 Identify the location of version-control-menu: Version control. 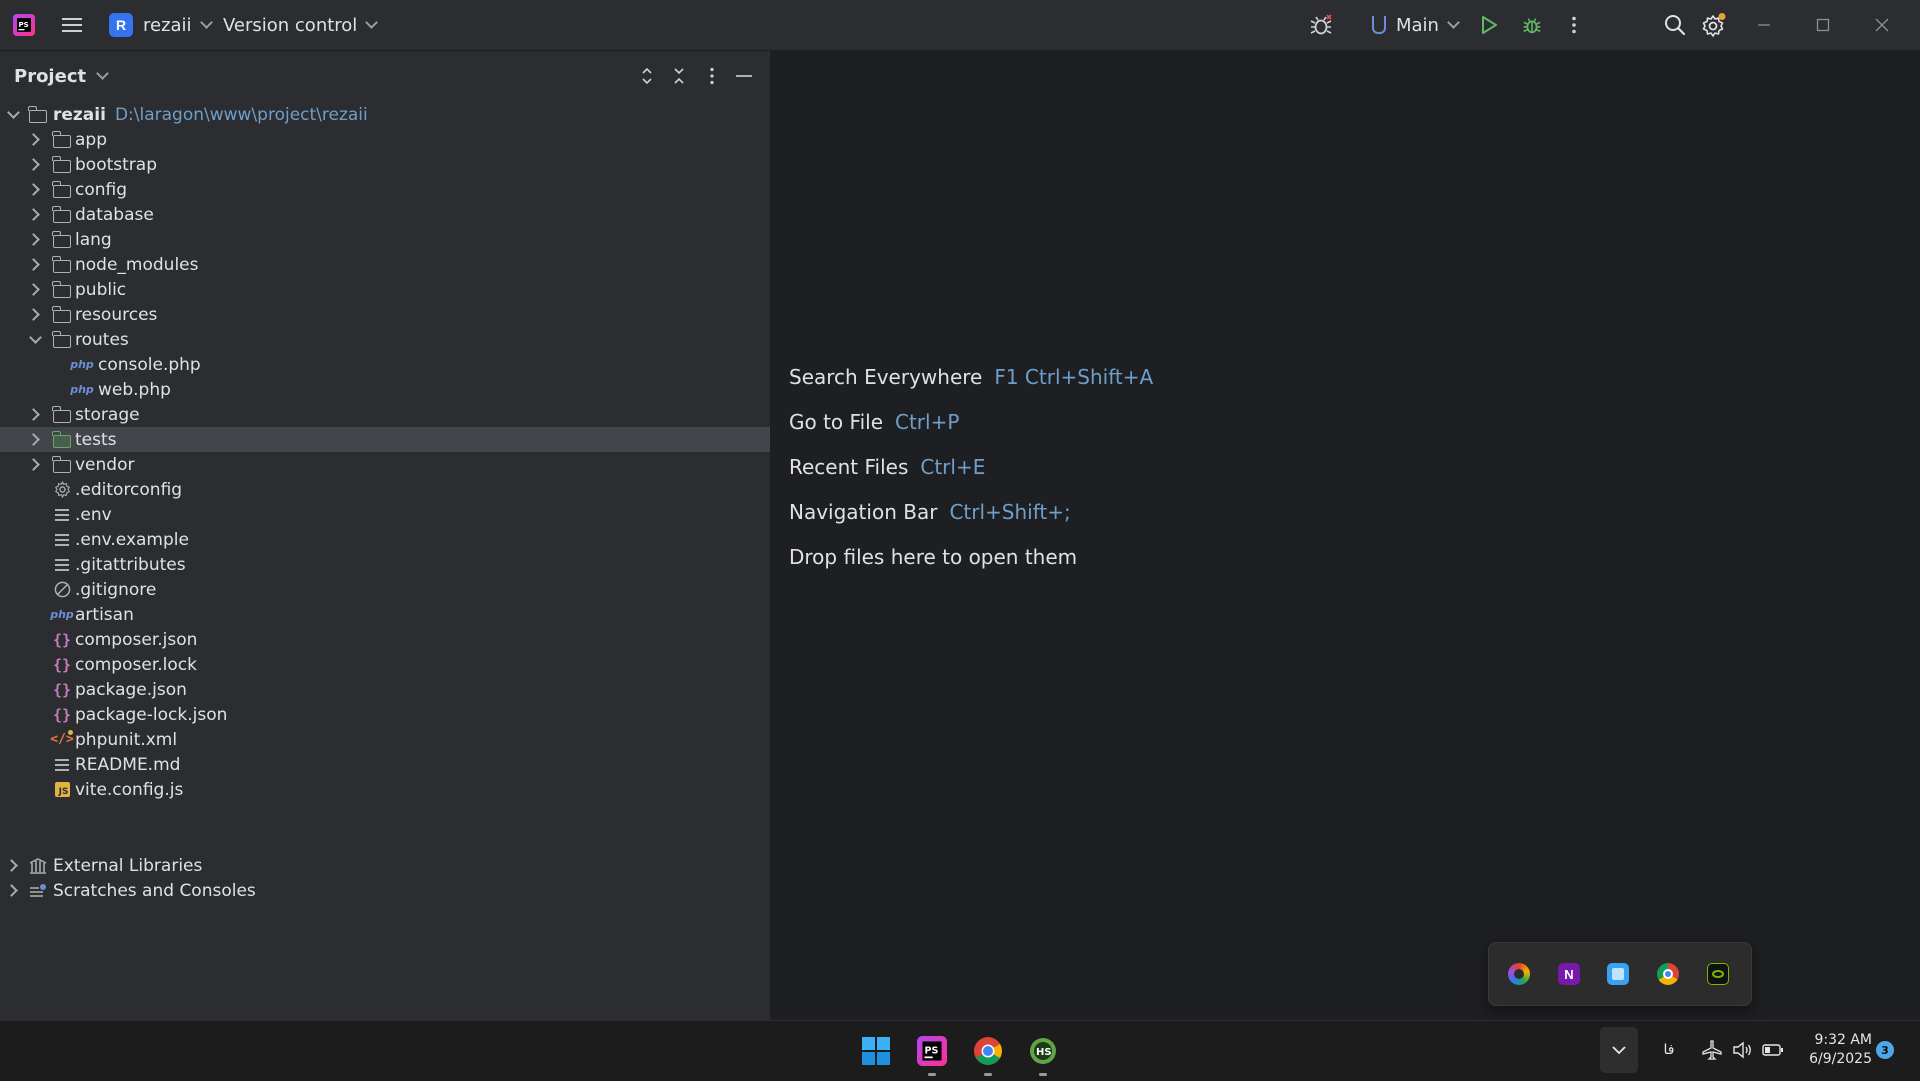
(301, 25).